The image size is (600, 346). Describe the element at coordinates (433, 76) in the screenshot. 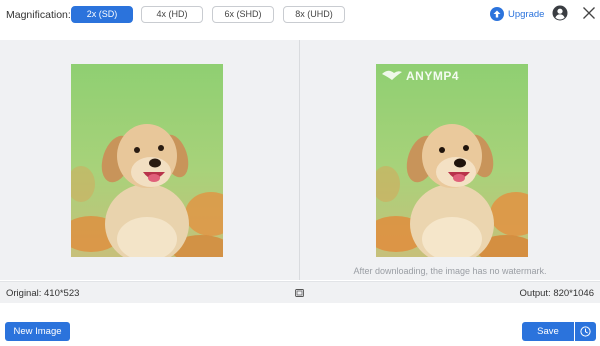

I see `watermark-text: ANYMP4` at that location.